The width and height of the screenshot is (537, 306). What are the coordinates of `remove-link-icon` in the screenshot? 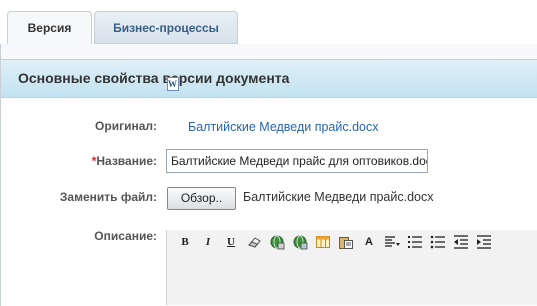 It's located at (300, 242).